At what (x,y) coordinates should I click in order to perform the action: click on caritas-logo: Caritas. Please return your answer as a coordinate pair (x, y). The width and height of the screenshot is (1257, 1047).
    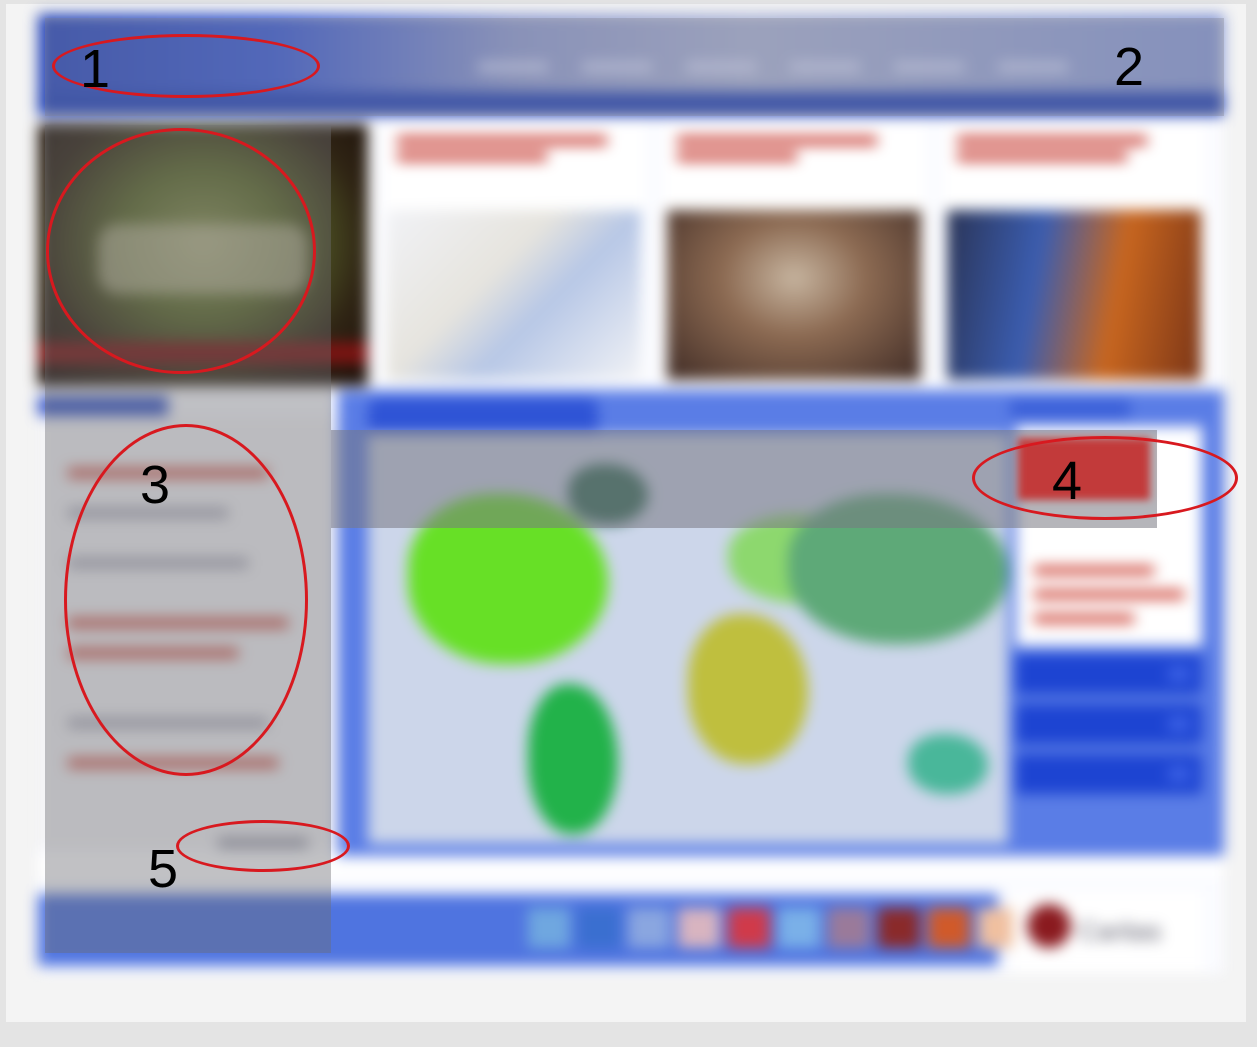
    Looking at the image, I should click on (1108, 932).